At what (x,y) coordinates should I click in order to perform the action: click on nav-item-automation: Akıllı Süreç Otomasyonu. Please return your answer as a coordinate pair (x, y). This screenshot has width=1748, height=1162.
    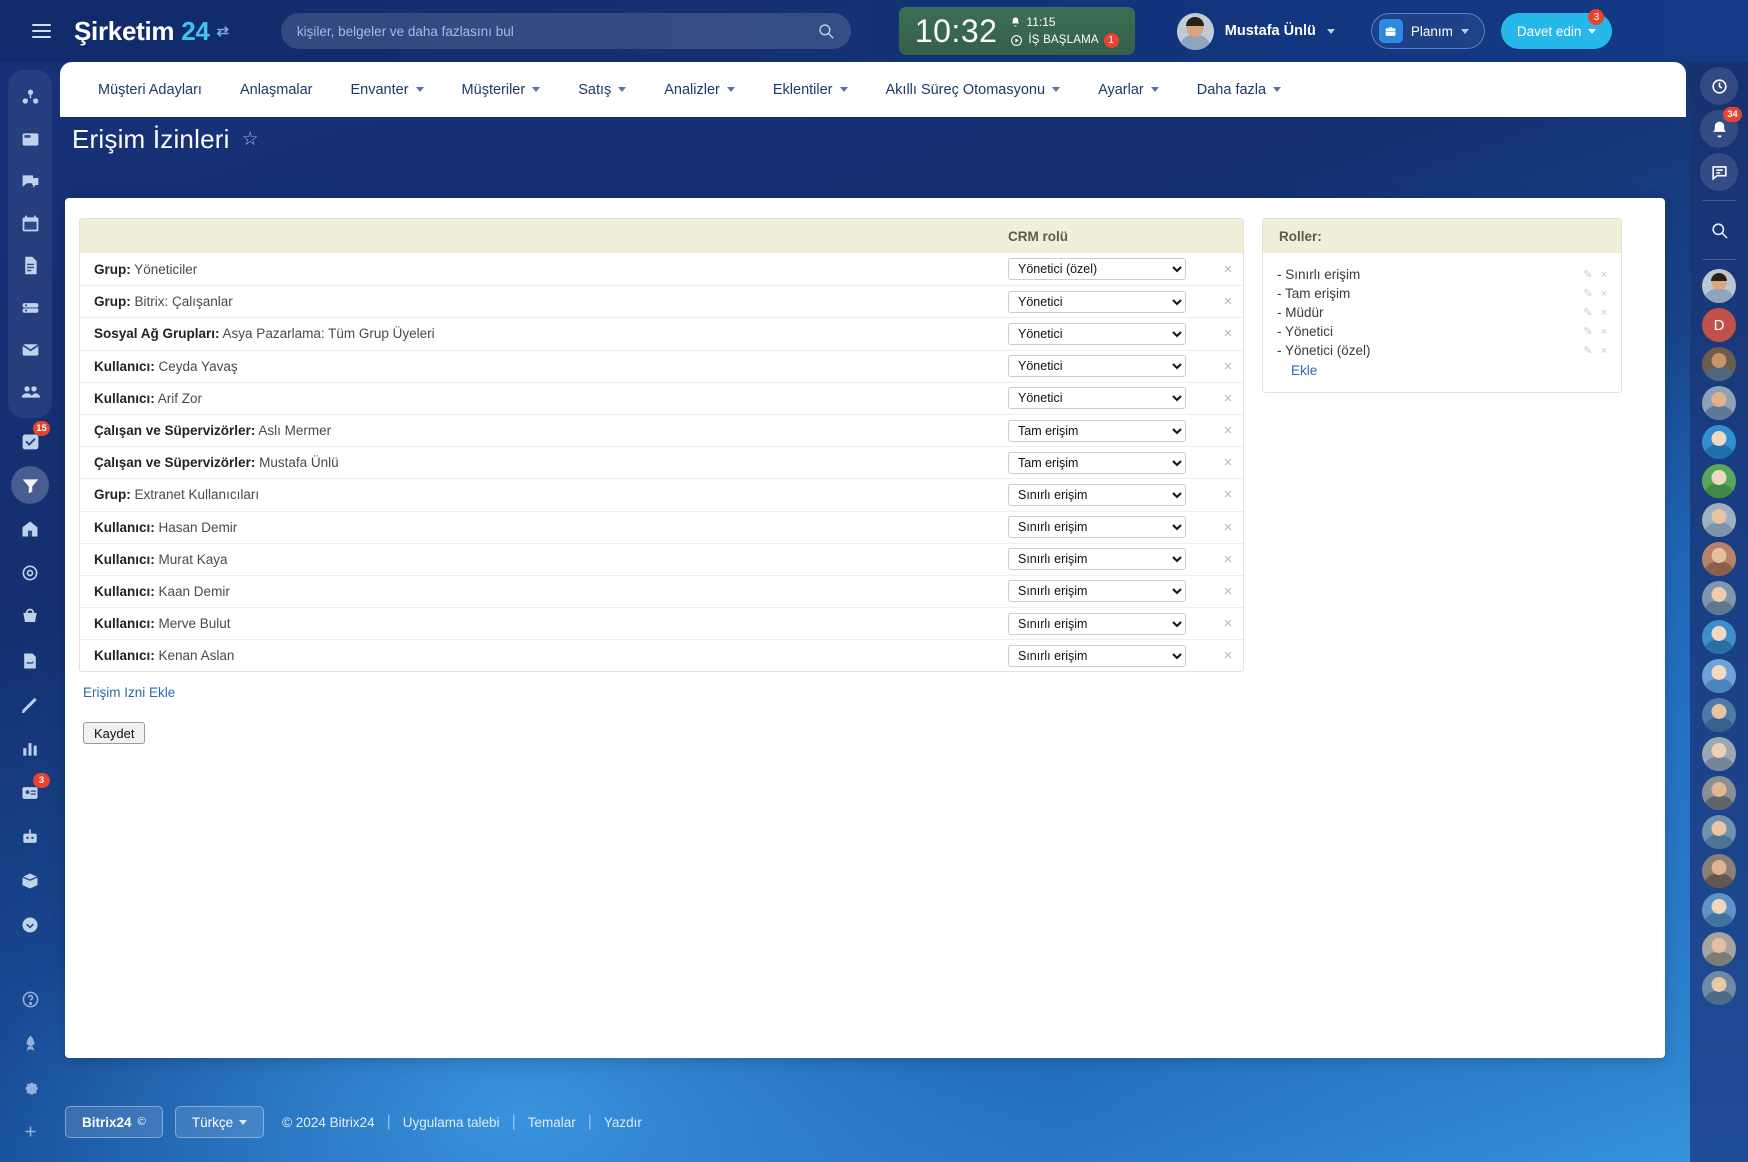
    Looking at the image, I should click on (973, 90).